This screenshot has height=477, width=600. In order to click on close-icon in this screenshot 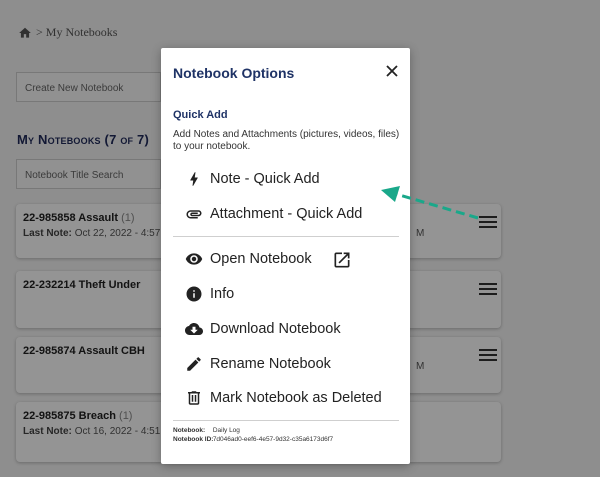, I will do `click(392, 71)`.